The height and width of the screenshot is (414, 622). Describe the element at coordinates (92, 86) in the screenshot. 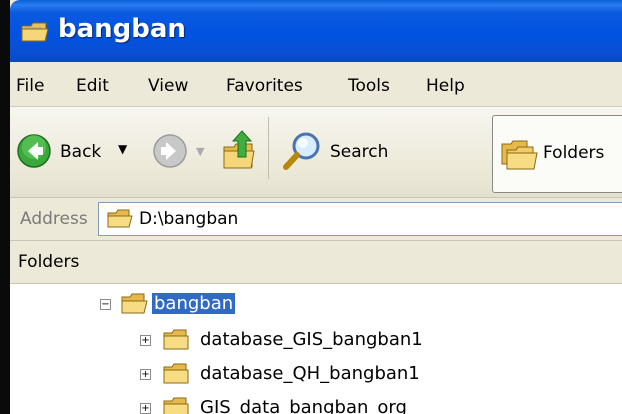

I see `menu-edit: Edit` at that location.